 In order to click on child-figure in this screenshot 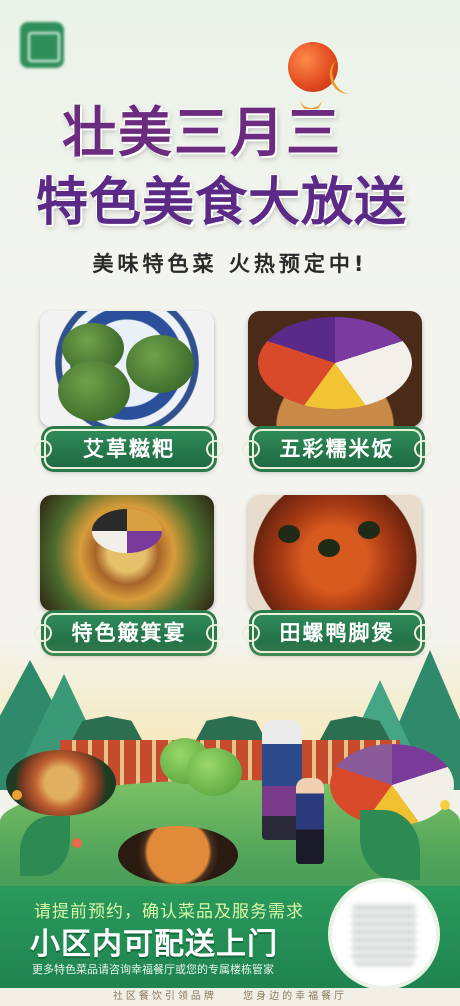, I will do `click(310, 821)`.